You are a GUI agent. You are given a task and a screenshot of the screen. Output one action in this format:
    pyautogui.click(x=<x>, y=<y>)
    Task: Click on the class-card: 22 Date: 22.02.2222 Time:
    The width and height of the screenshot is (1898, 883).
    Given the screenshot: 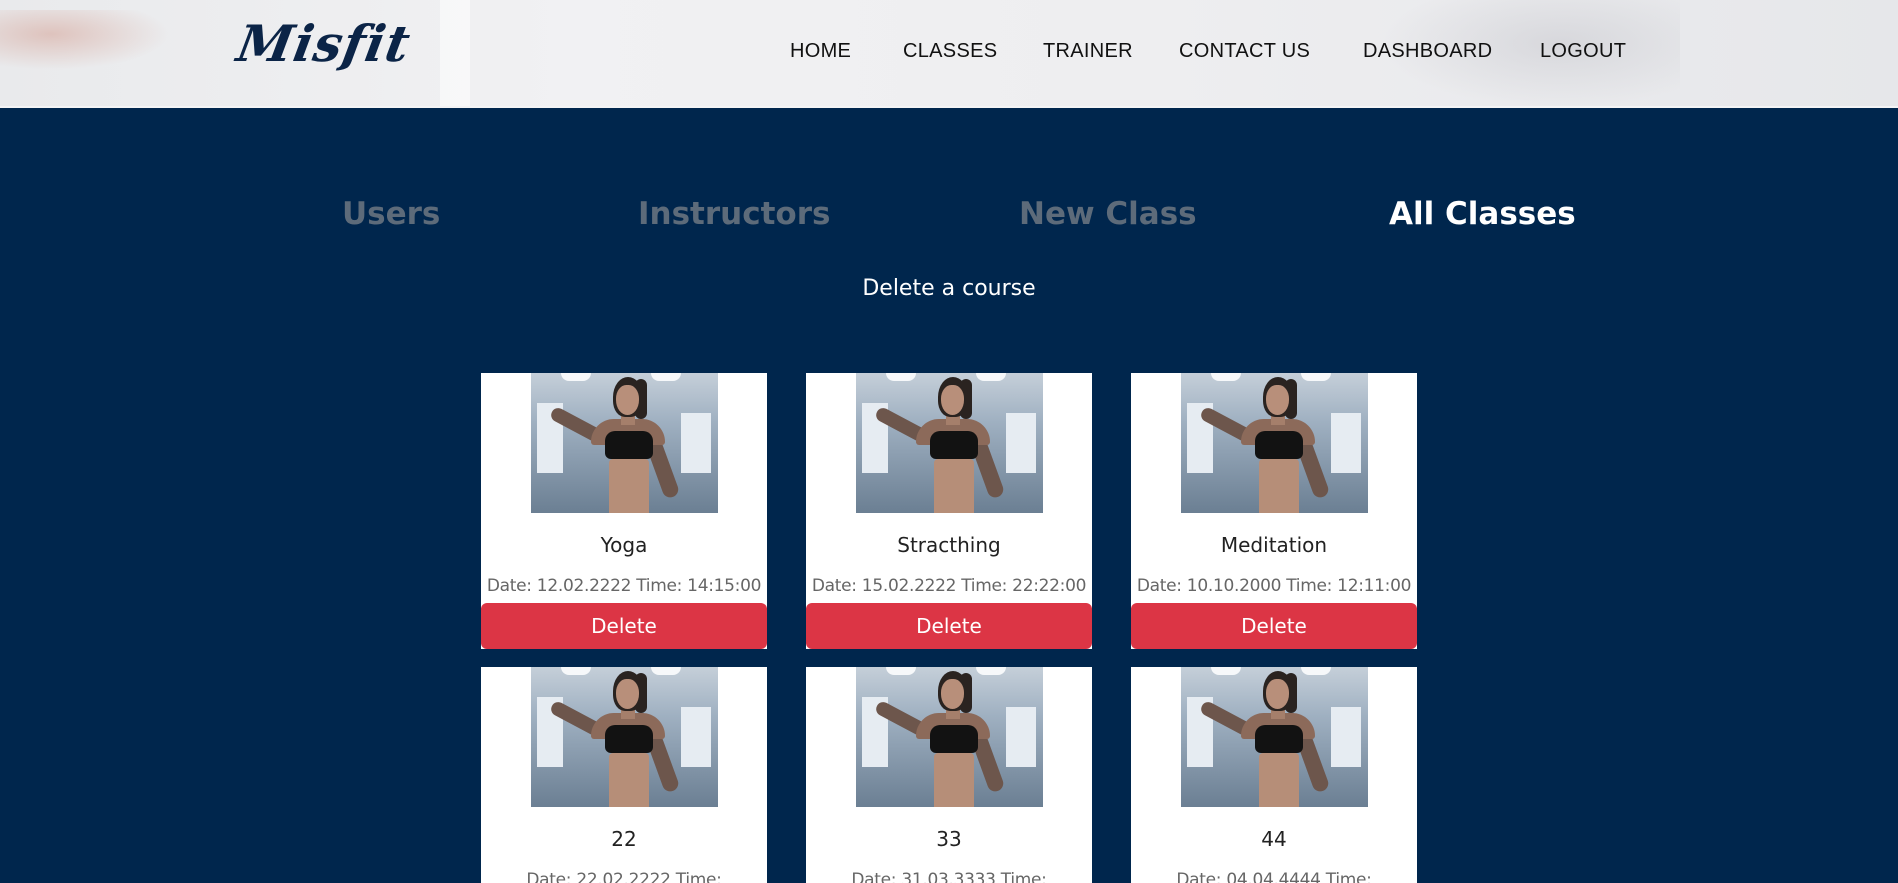 What is the action you would take?
    pyautogui.click(x=624, y=775)
    